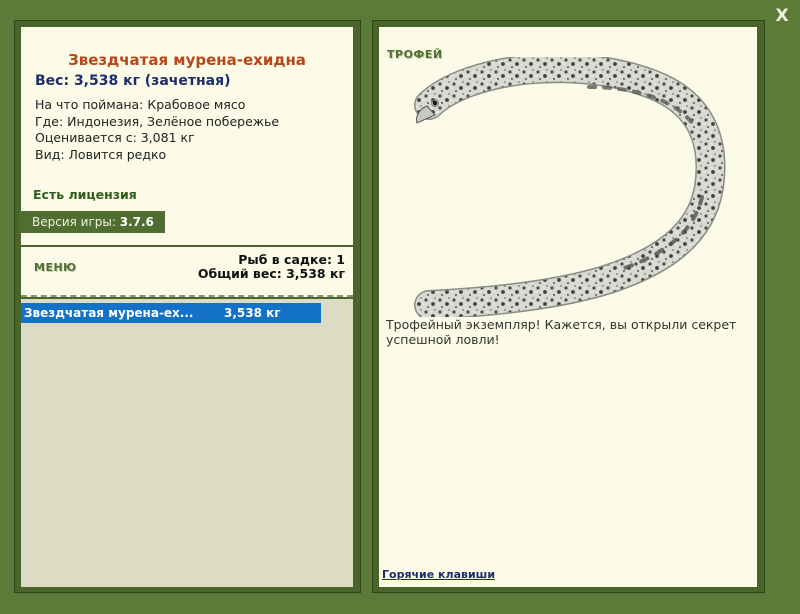  Describe the element at coordinates (133, 81) in the screenshot. I see `fish-weight: Вес: 3,538 кг (зачетная)` at that location.